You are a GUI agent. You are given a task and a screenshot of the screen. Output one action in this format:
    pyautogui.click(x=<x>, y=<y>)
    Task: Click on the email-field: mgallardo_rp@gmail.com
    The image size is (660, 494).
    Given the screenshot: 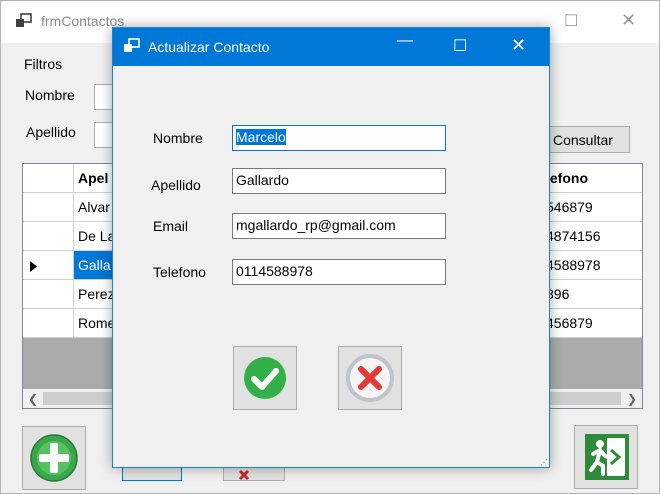 What is the action you would take?
    pyautogui.click(x=339, y=226)
    